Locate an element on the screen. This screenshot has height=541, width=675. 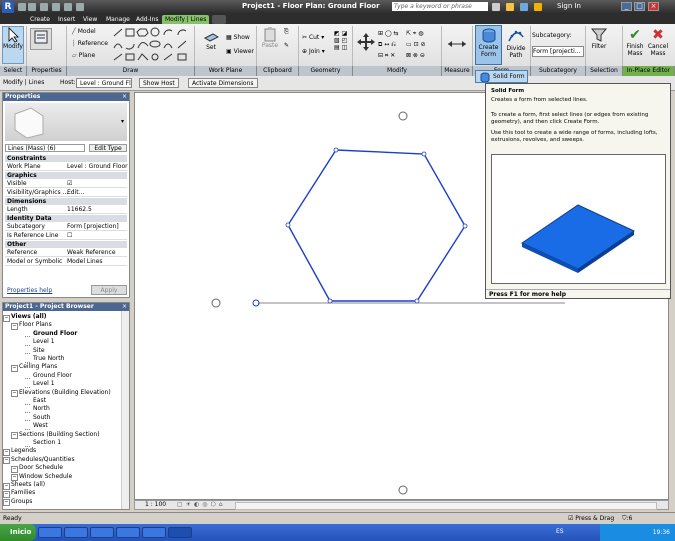
modify-tools: ⊞ ◯ ⇆ ⧉ ↔ ⎌ ⊟ ⌗ ✕ is located at coordinates (388, 44).